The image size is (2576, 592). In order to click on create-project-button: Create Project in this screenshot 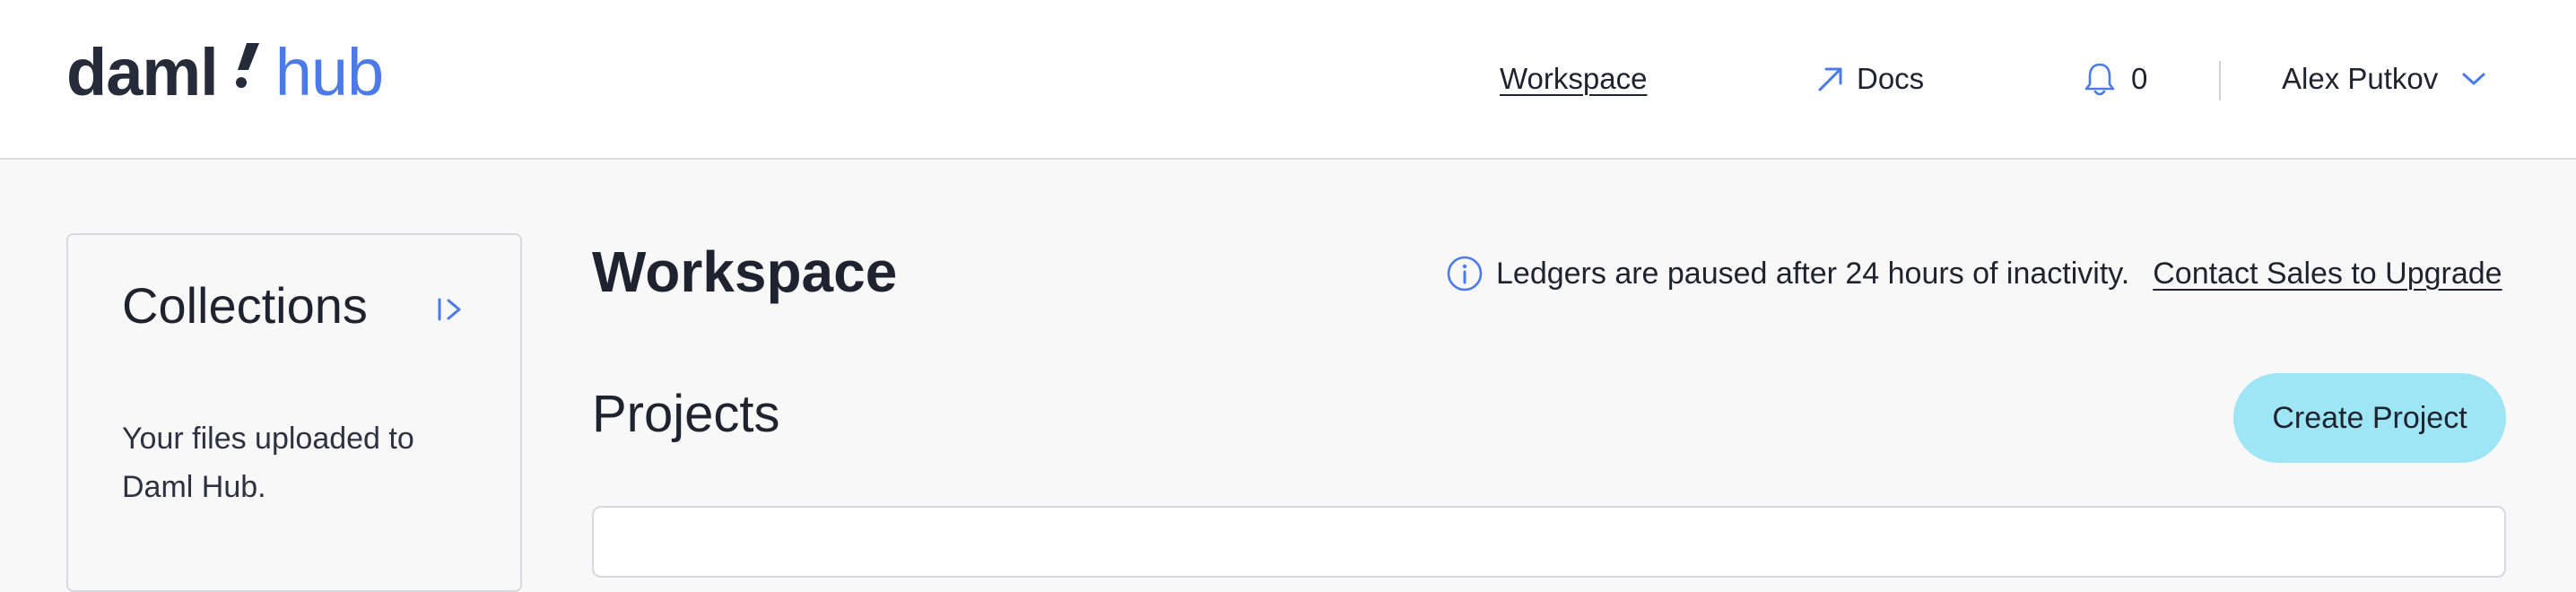, I will do `click(2369, 418)`.